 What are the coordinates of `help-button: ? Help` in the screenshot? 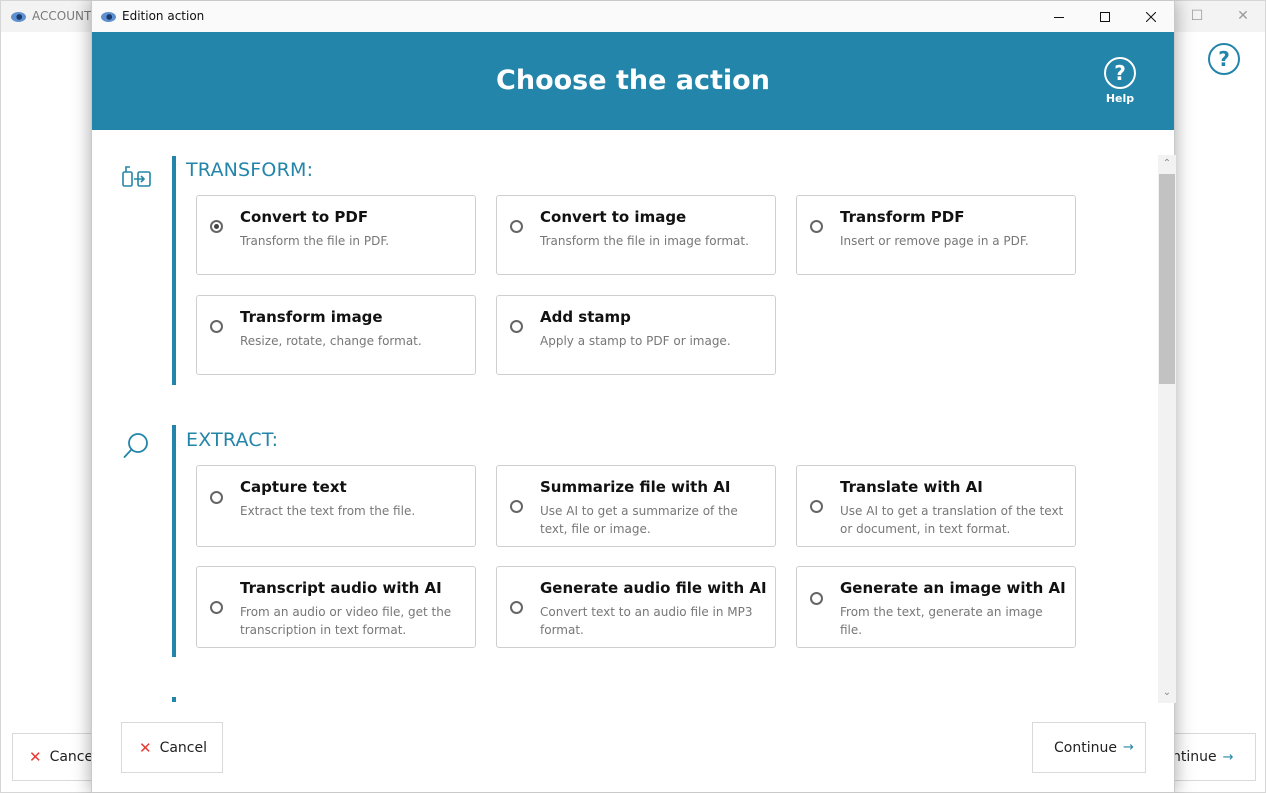 It's located at (1120, 81).